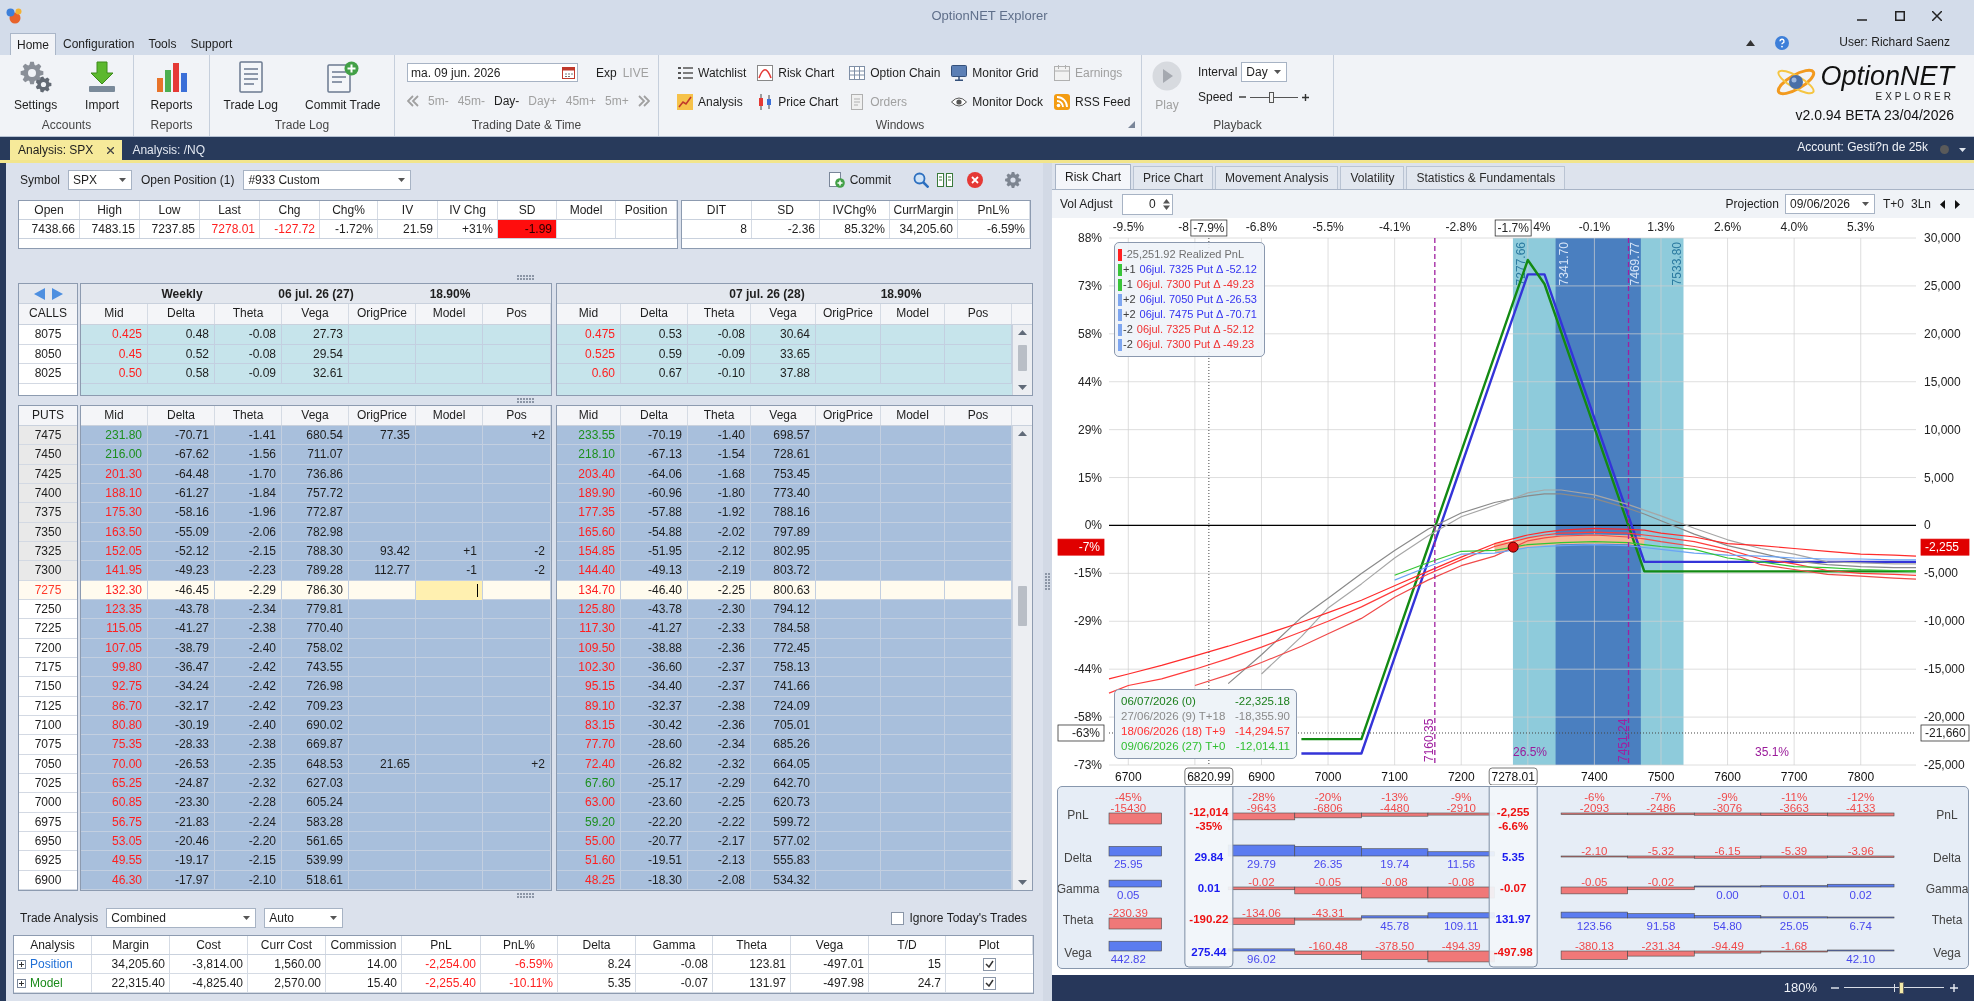  I want to click on window-button: Option Chain, so click(895, 73).